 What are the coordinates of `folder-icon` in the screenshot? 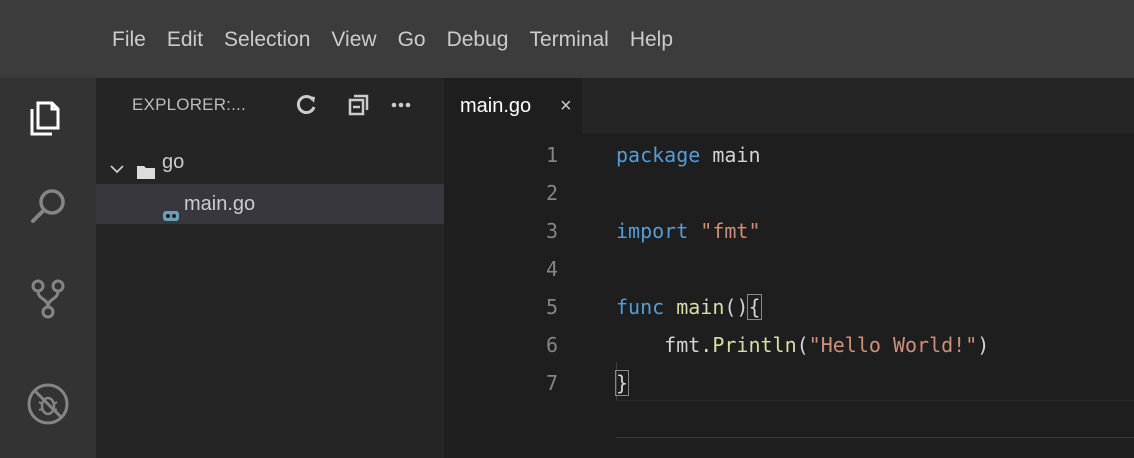 It's located at (146, 166).